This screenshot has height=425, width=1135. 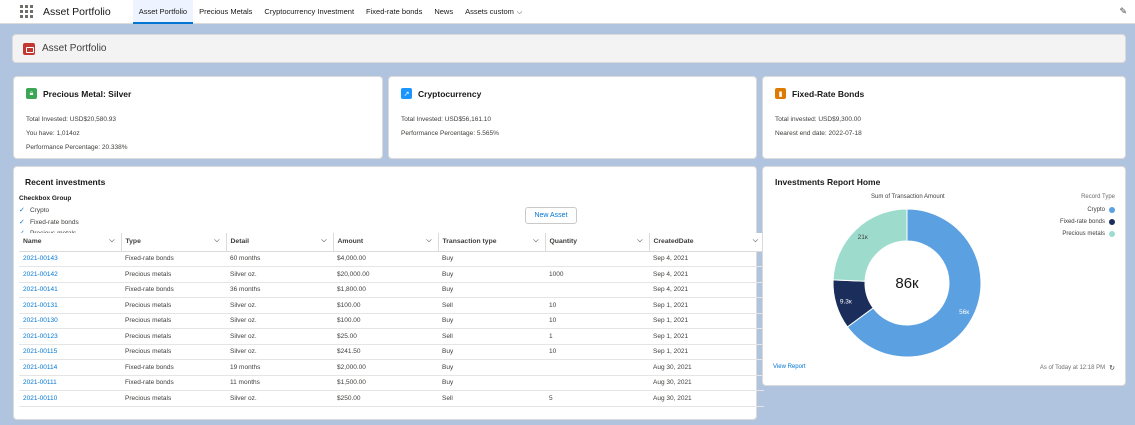 I want to click on app-launcher-icon, so click(x=26, y=12).